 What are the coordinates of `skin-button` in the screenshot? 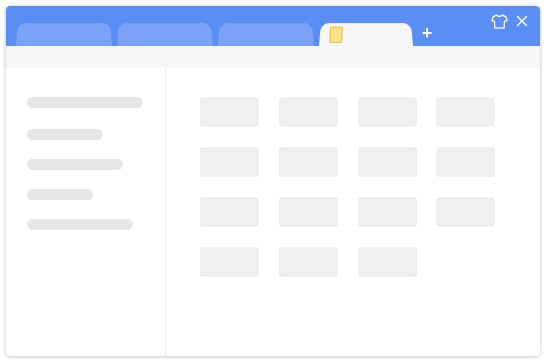 It's located at (499, 21).